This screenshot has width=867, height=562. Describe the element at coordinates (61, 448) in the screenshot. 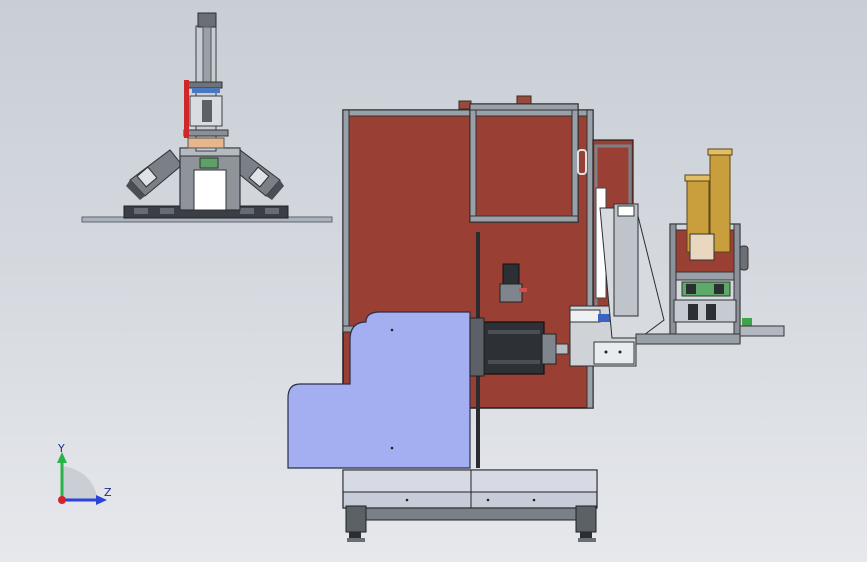

I see `axis-label-y: Y` at that location.